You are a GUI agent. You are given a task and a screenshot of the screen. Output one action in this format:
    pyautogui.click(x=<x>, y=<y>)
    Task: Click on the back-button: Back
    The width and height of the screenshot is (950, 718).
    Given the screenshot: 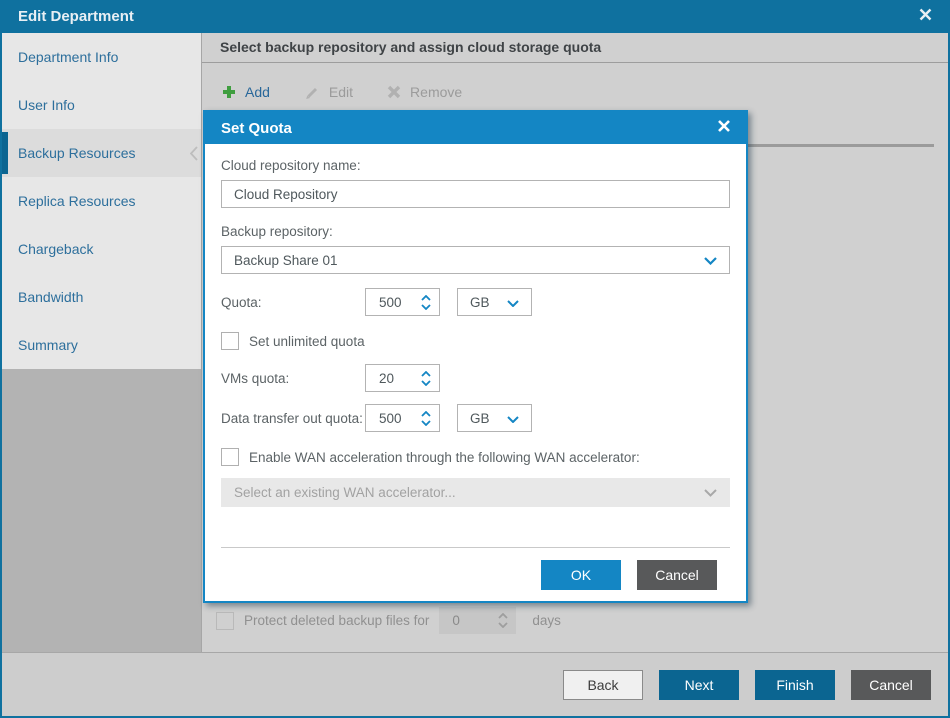 What is the action you would take?
    pyautogui.click(x=603, y=684)
    